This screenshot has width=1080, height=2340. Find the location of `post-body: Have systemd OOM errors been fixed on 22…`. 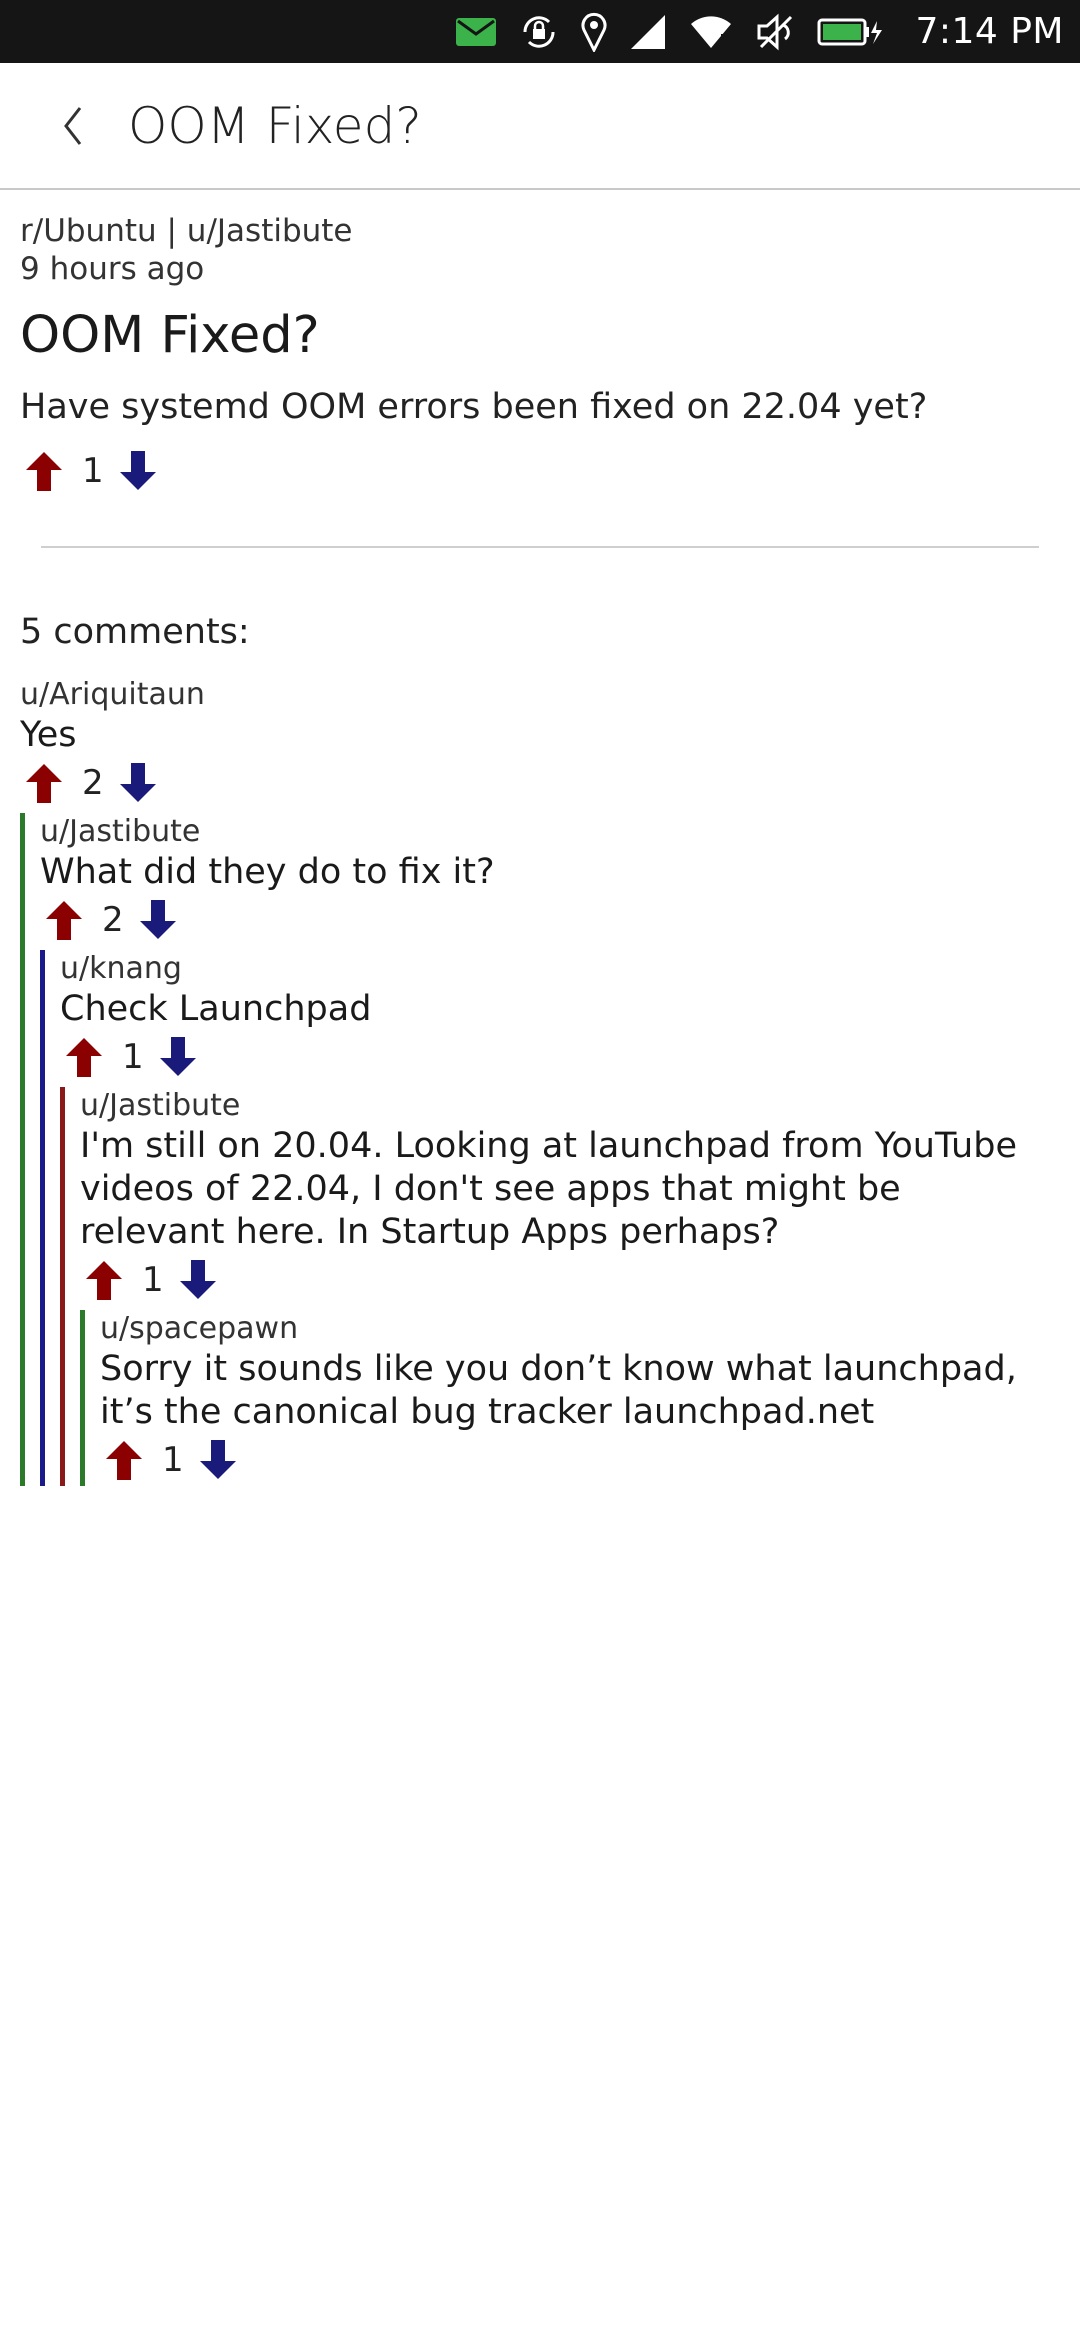

post-body: Have systemd OOM errors been fixed on 22… is located at coordinates (474, 407).